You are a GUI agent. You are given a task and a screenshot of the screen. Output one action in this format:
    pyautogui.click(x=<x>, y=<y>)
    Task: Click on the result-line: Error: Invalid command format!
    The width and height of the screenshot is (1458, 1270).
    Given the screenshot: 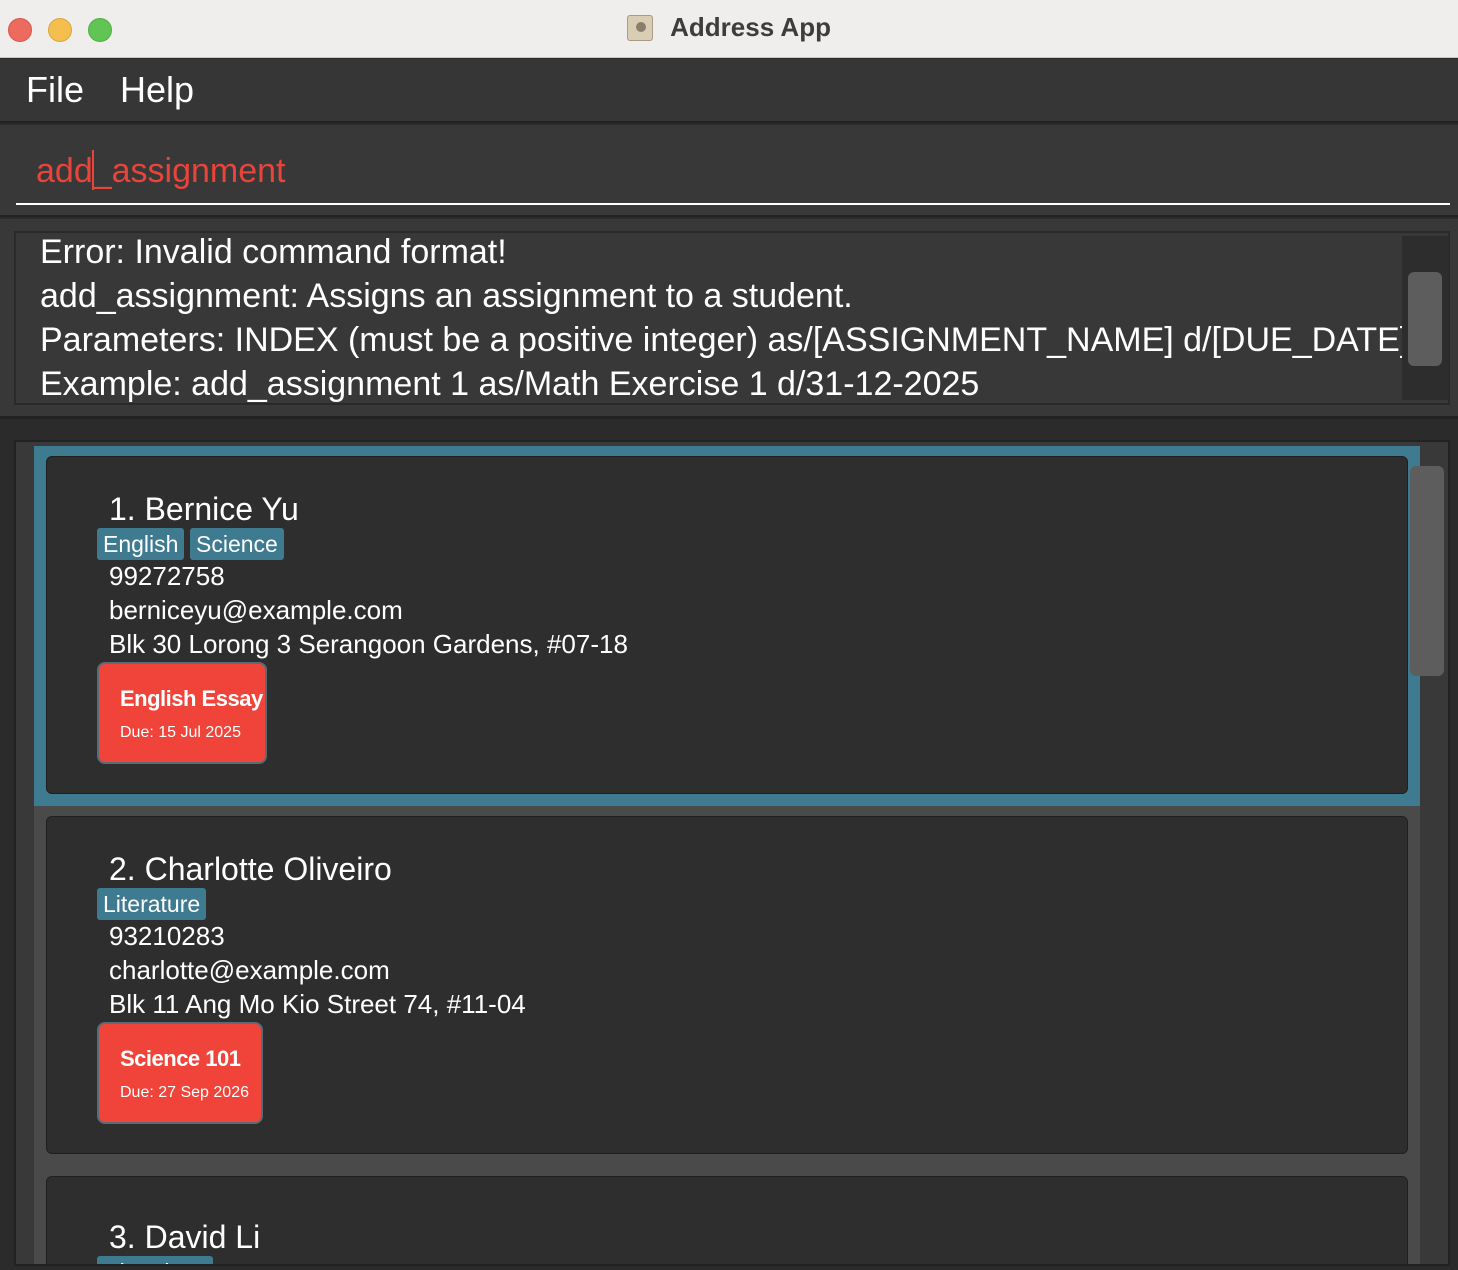 What is the action you would take?
    pyautogui.click(x=273, y=252)
    